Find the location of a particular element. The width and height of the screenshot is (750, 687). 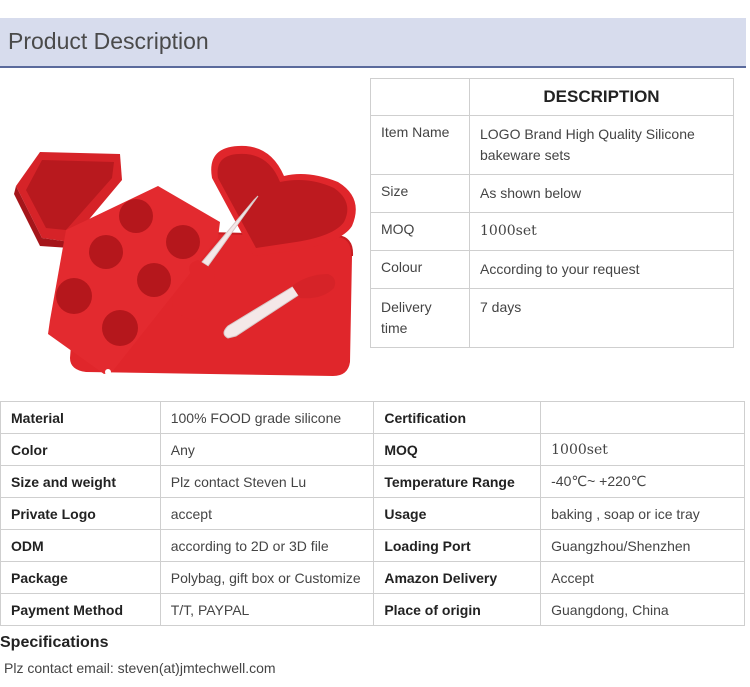

spec-value: Guangdong, China is located at coordinates (642, 609).